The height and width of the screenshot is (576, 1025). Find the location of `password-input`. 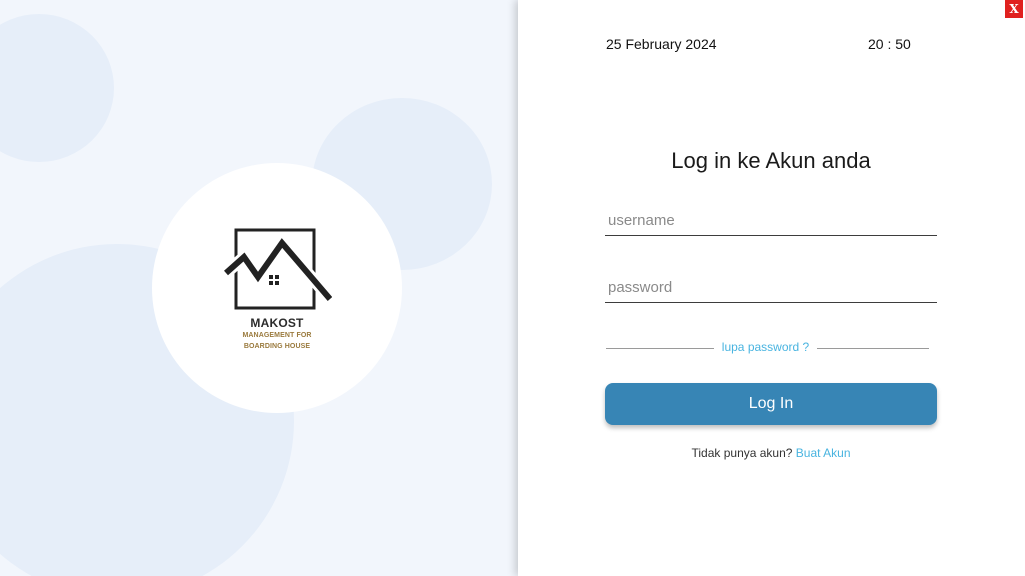

password-input is located at coordinates (771, 288).